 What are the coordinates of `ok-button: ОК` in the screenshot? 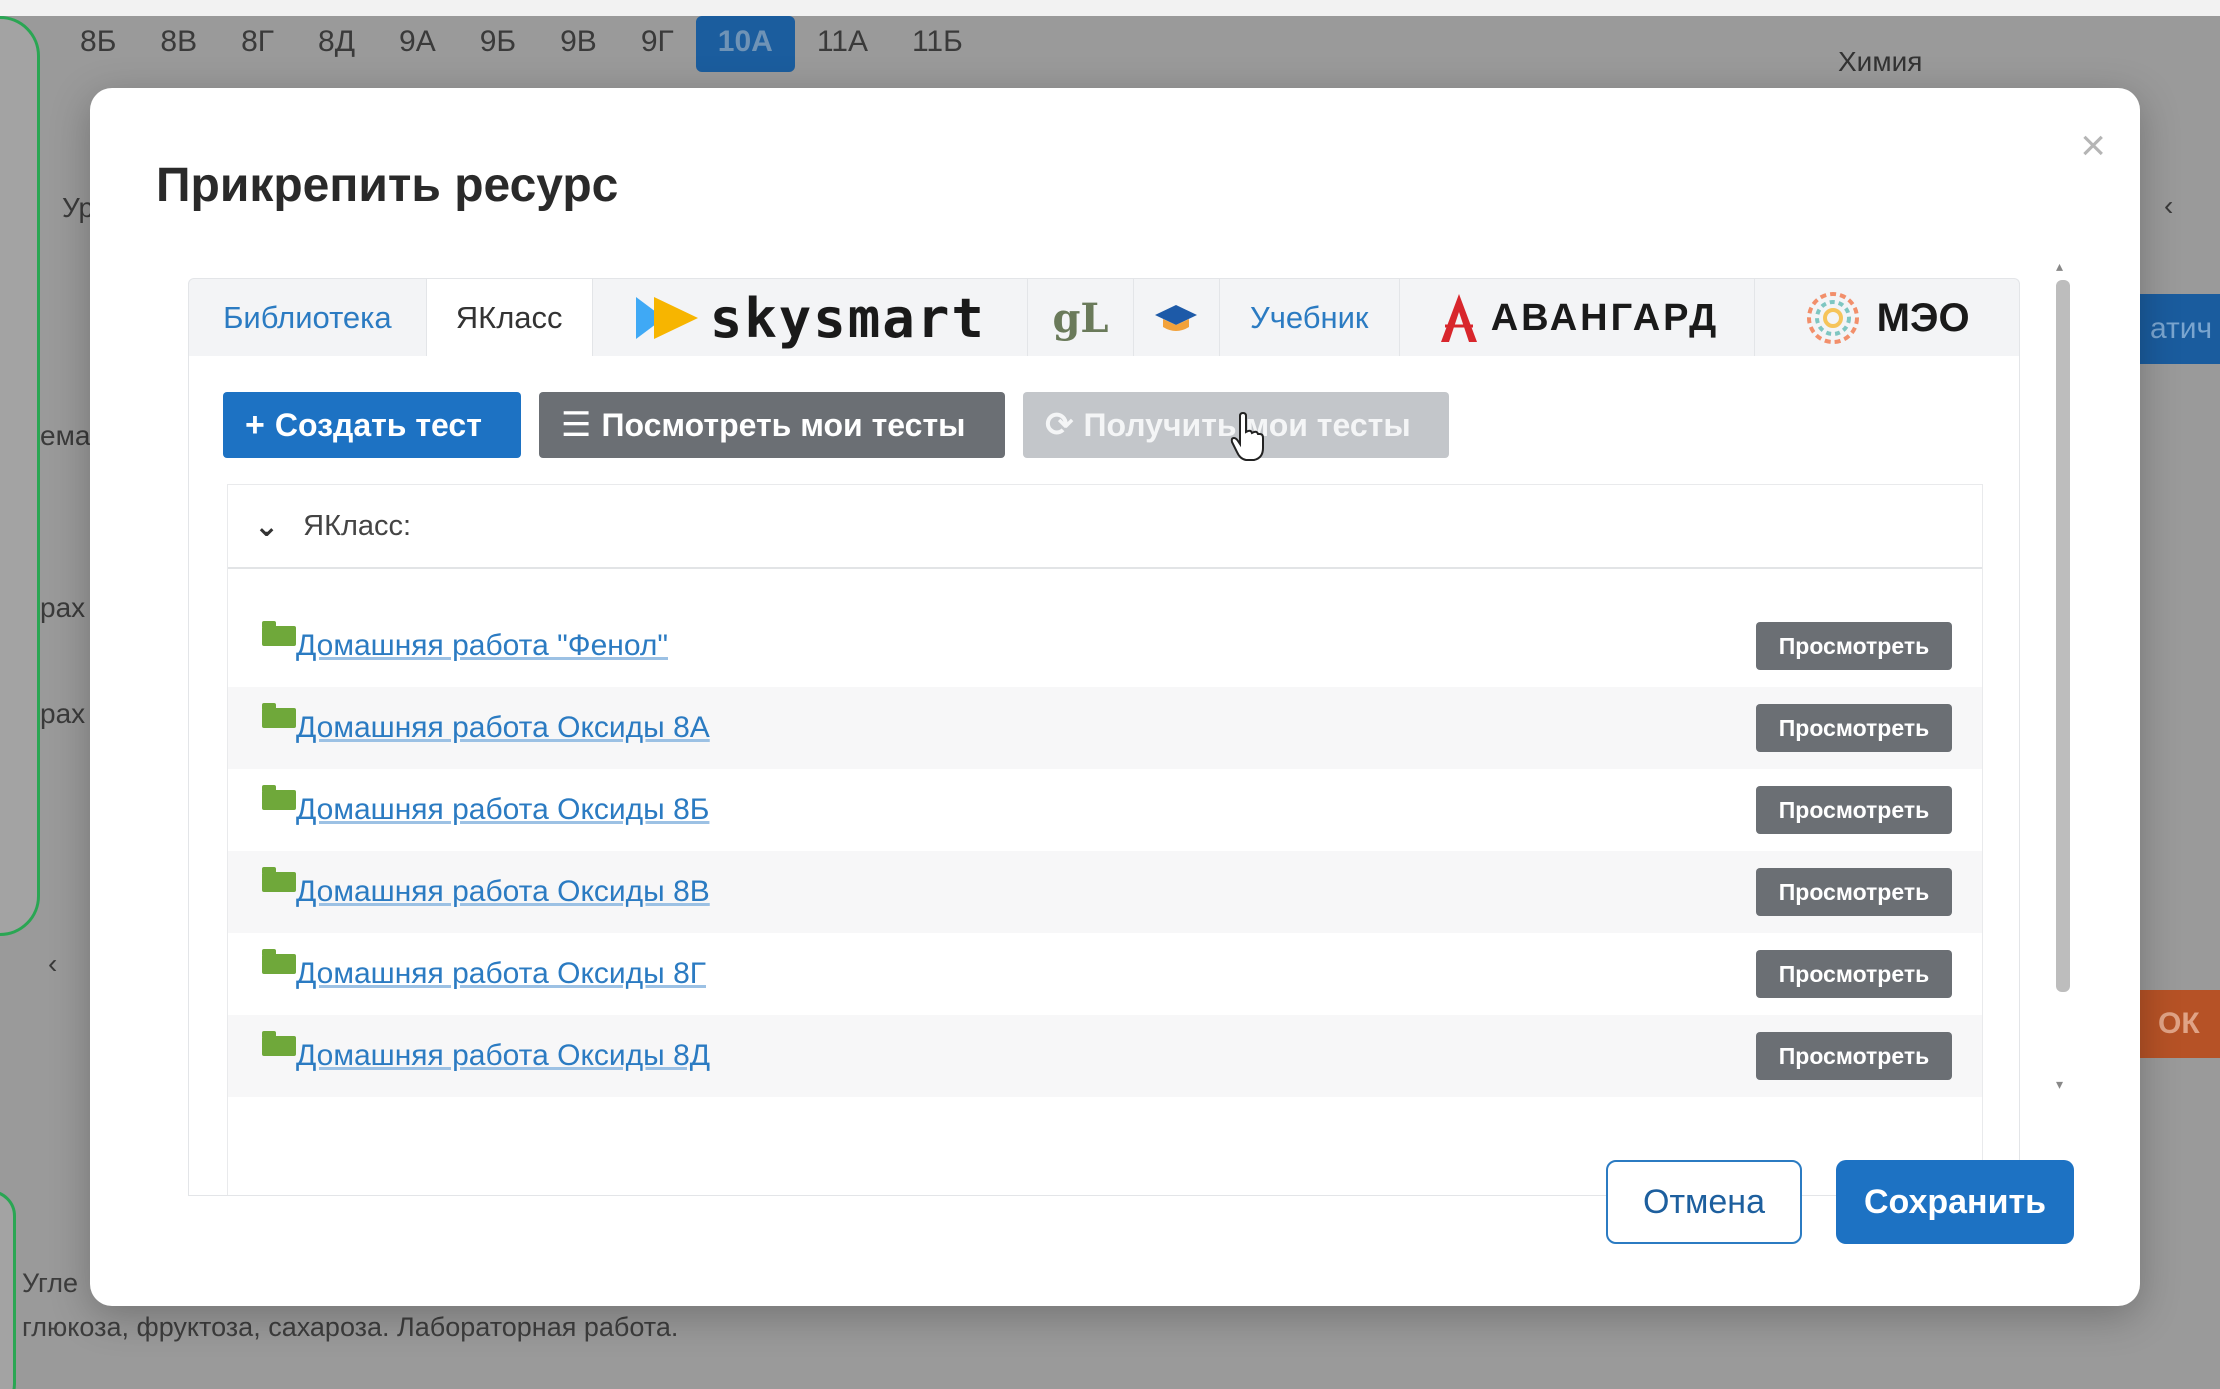 It's located at (2180, 1024).